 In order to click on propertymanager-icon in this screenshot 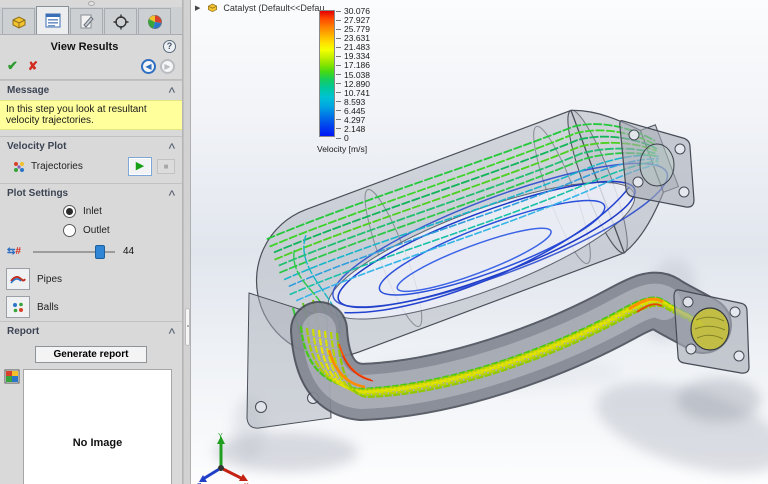, I will do `click(52, 20)`.